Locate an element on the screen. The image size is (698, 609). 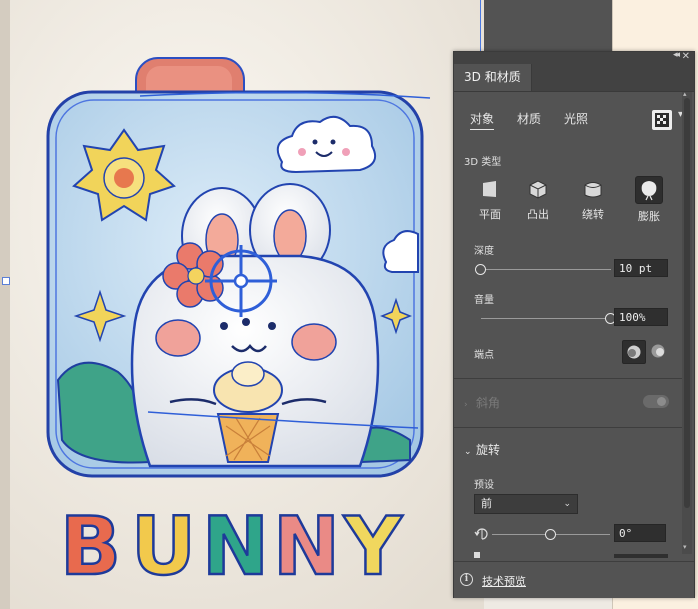
rotate-axis-icon is located at coordinates (481, 534).